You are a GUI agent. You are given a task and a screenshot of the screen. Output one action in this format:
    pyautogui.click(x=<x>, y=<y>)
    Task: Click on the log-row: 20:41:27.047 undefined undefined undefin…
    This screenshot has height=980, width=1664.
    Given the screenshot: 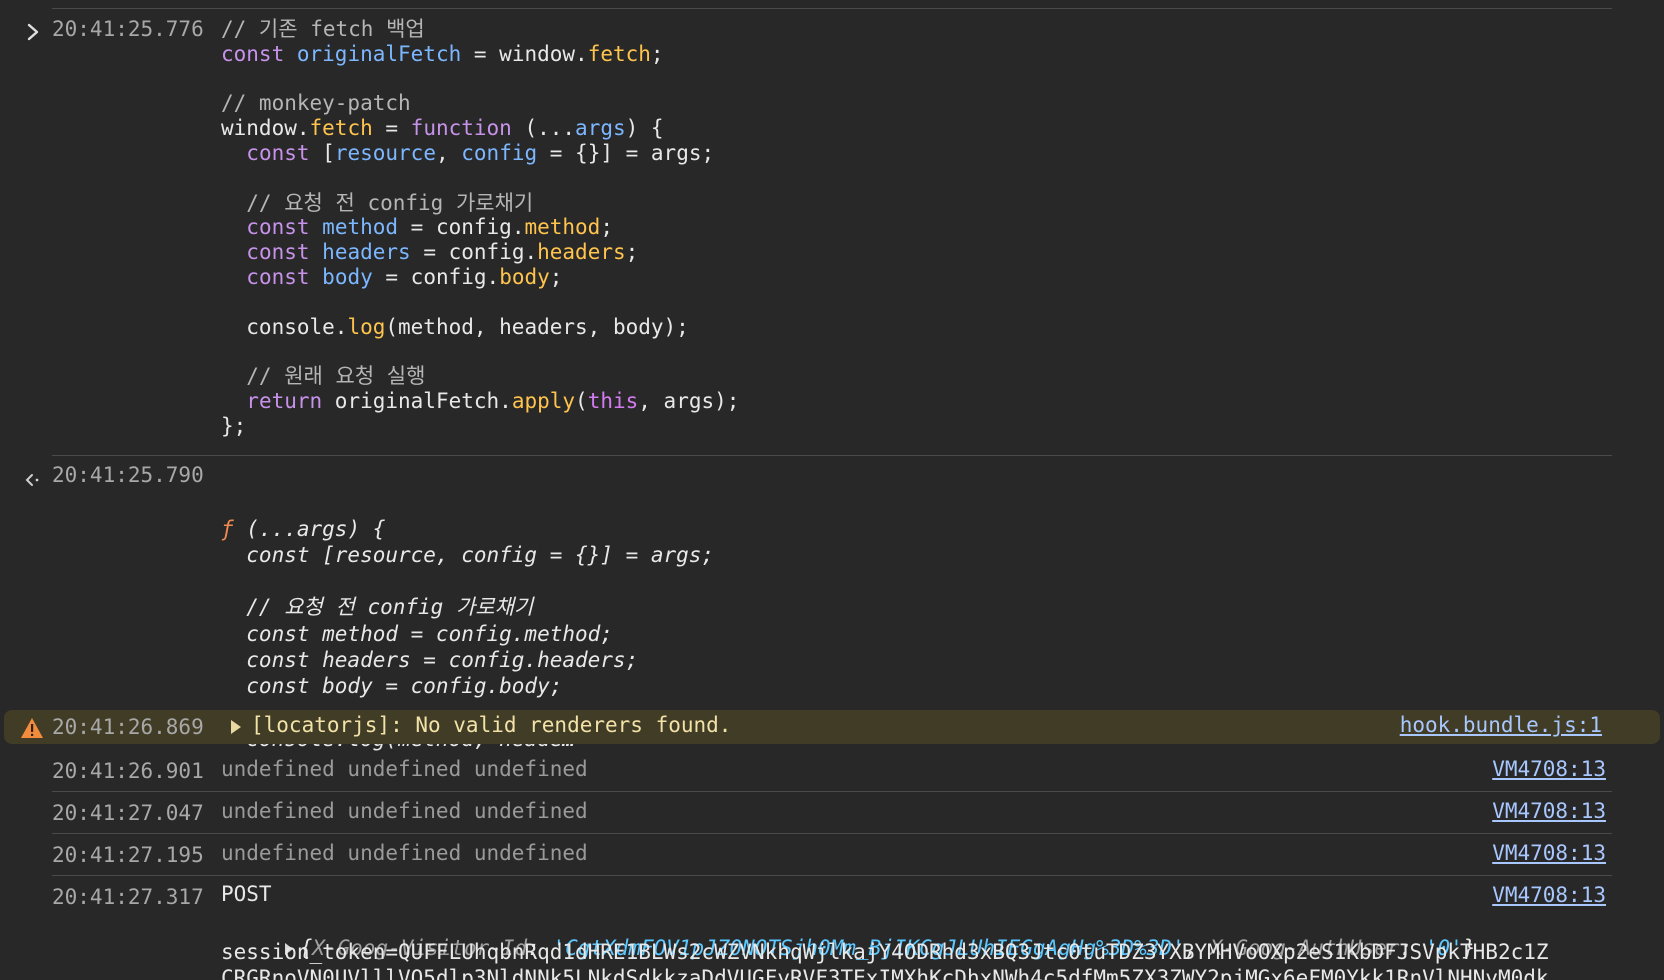 What is the action you would take?
    pyautogui.click(x=832, y=815)
    